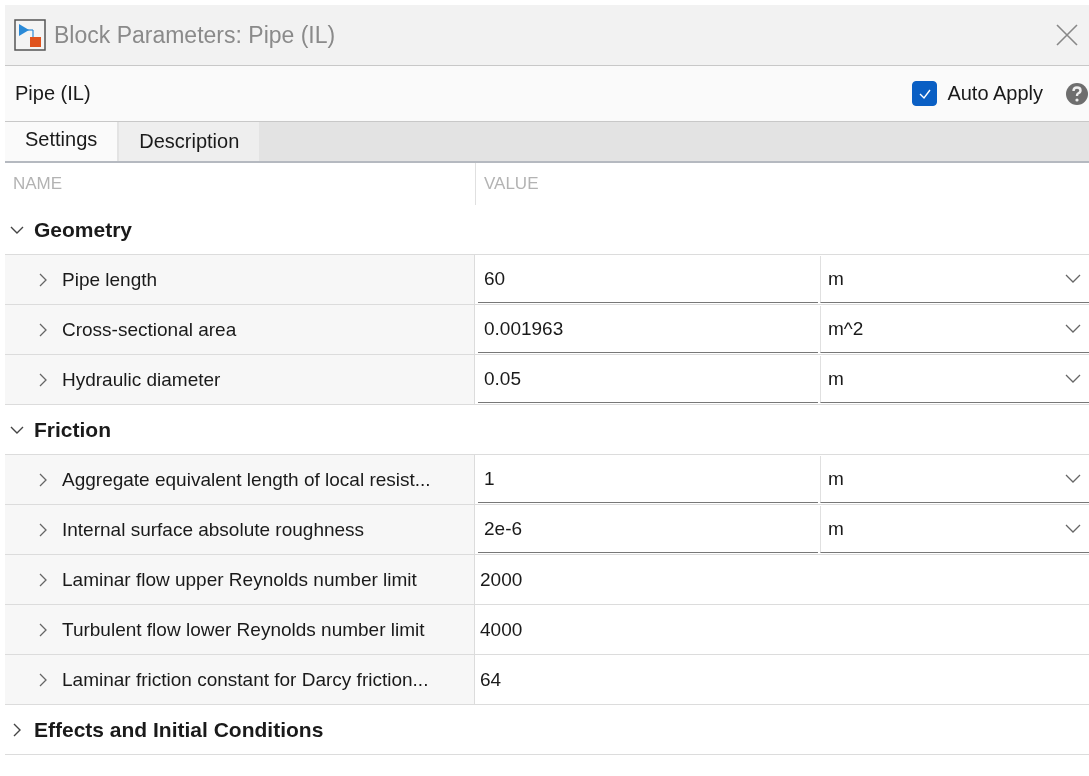 Image resolution: width=1089 pixels, height=776 pixels. What do you see at coordinates (53, 93) in the screenshot?
I see `block-name: Pipe (IL)` at bounding box center [53, 93].